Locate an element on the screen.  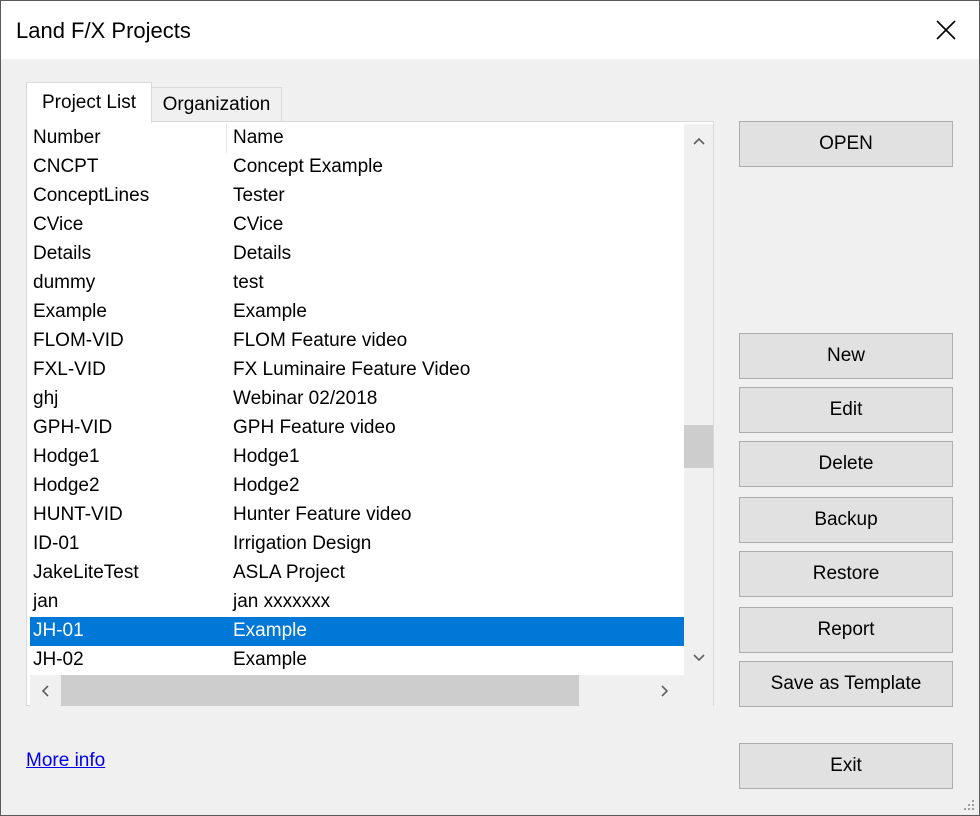
project-number: JakeLiteTest is located at coordinates (86, 572).